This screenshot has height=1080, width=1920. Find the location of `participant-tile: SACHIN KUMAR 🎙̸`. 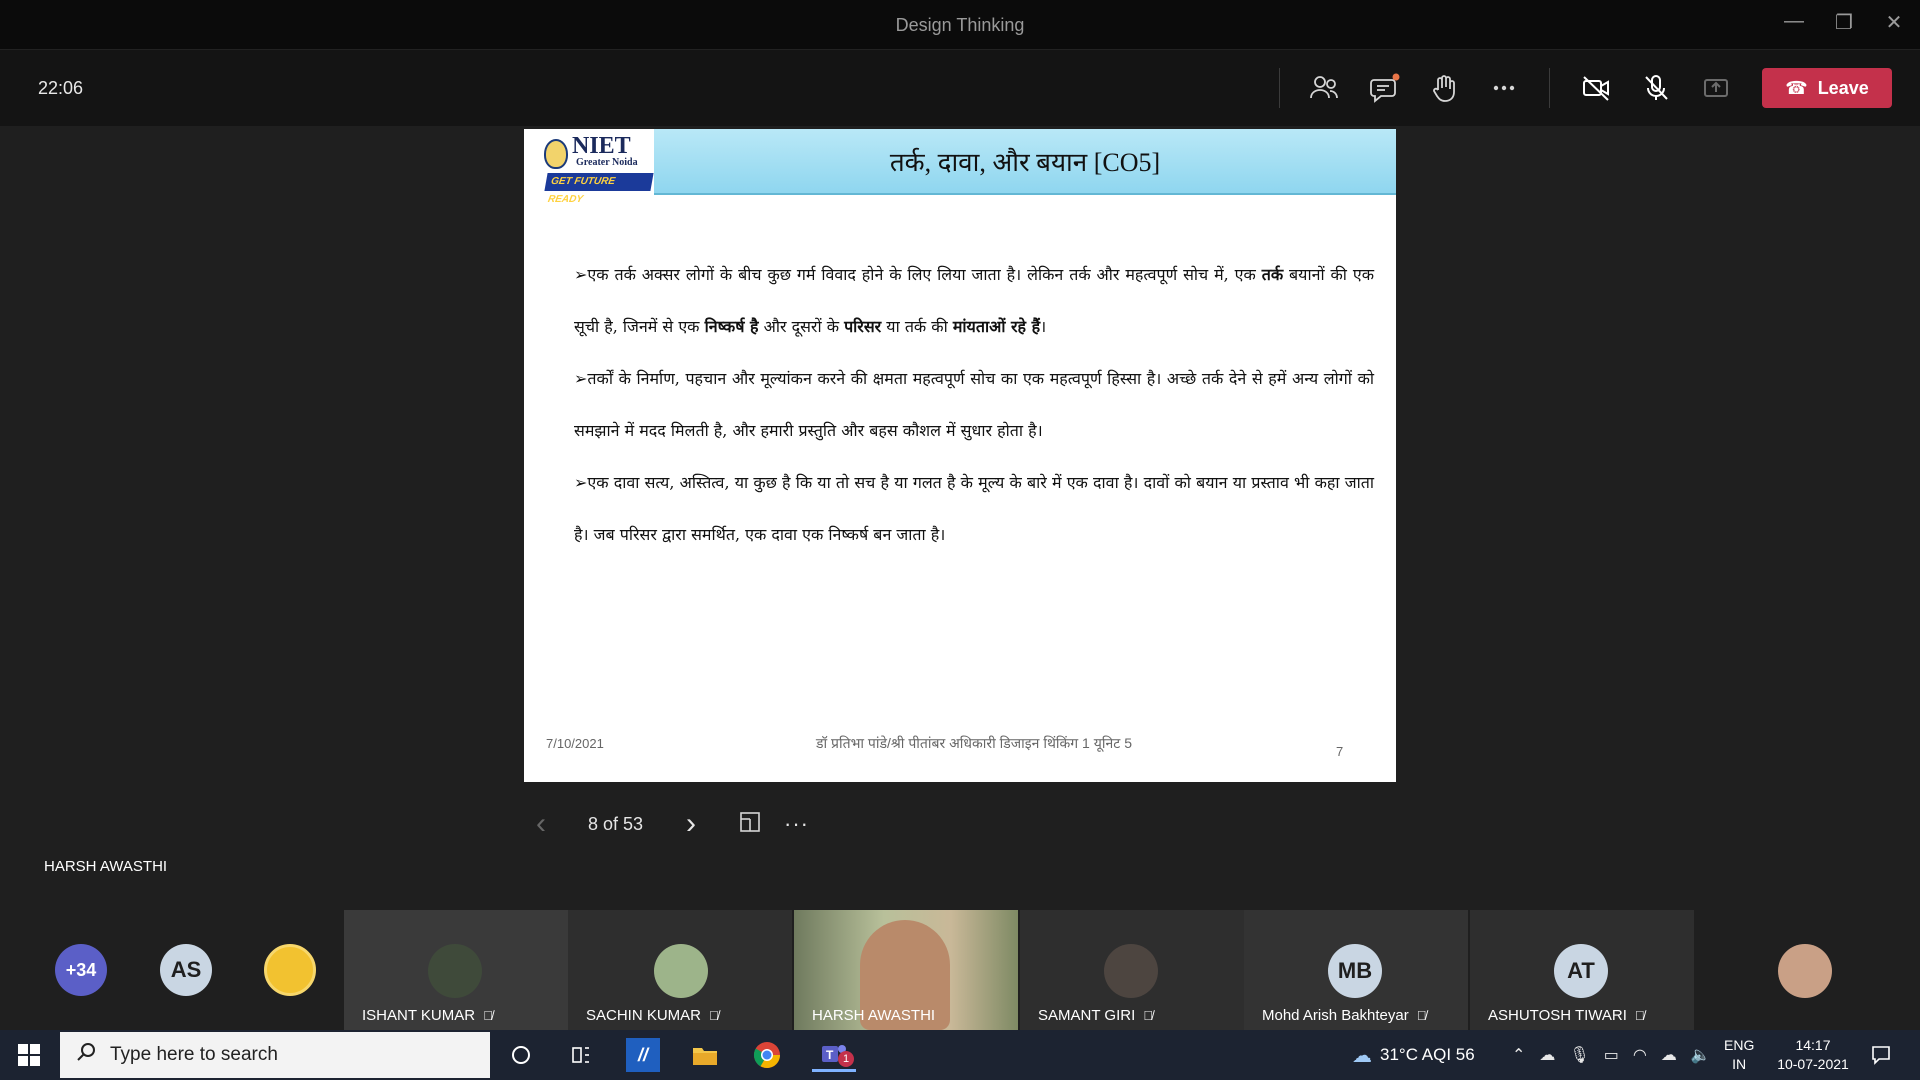

participant-tile: SACHIN KUMAR 🎙̸ is located at coordinates (680, 970).